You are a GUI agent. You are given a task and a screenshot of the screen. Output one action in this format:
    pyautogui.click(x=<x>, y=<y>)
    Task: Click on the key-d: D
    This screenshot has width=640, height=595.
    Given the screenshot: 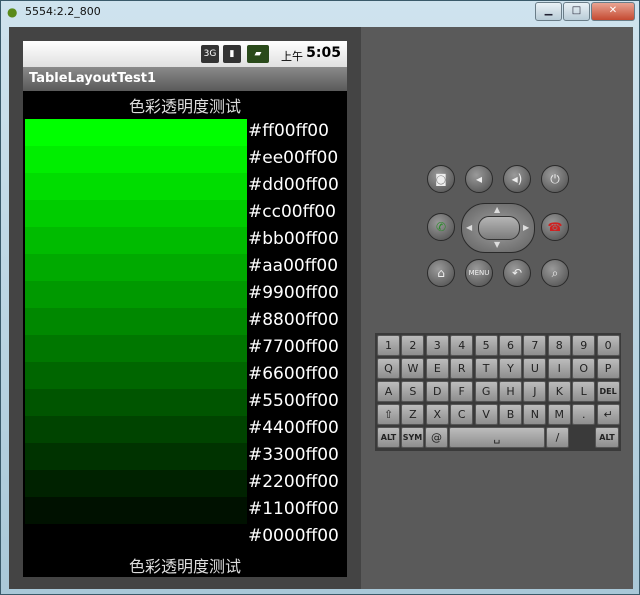 What is the action you would take?
    pyautogui.click(x=437, y=391)
    